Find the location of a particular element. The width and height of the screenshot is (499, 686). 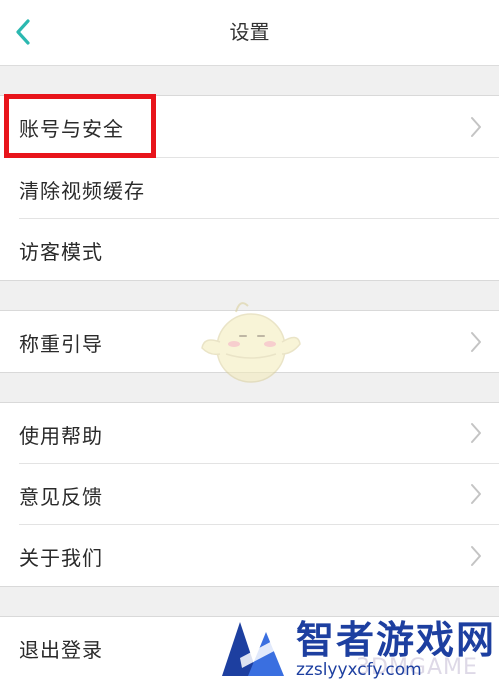

mascot-illustration is located at coordinates (251, 342).